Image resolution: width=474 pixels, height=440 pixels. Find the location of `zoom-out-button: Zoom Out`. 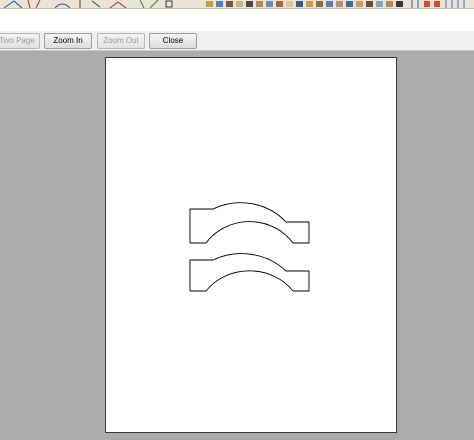

zoom-out-button: Zoom Out is located at coordinates (121, 41).